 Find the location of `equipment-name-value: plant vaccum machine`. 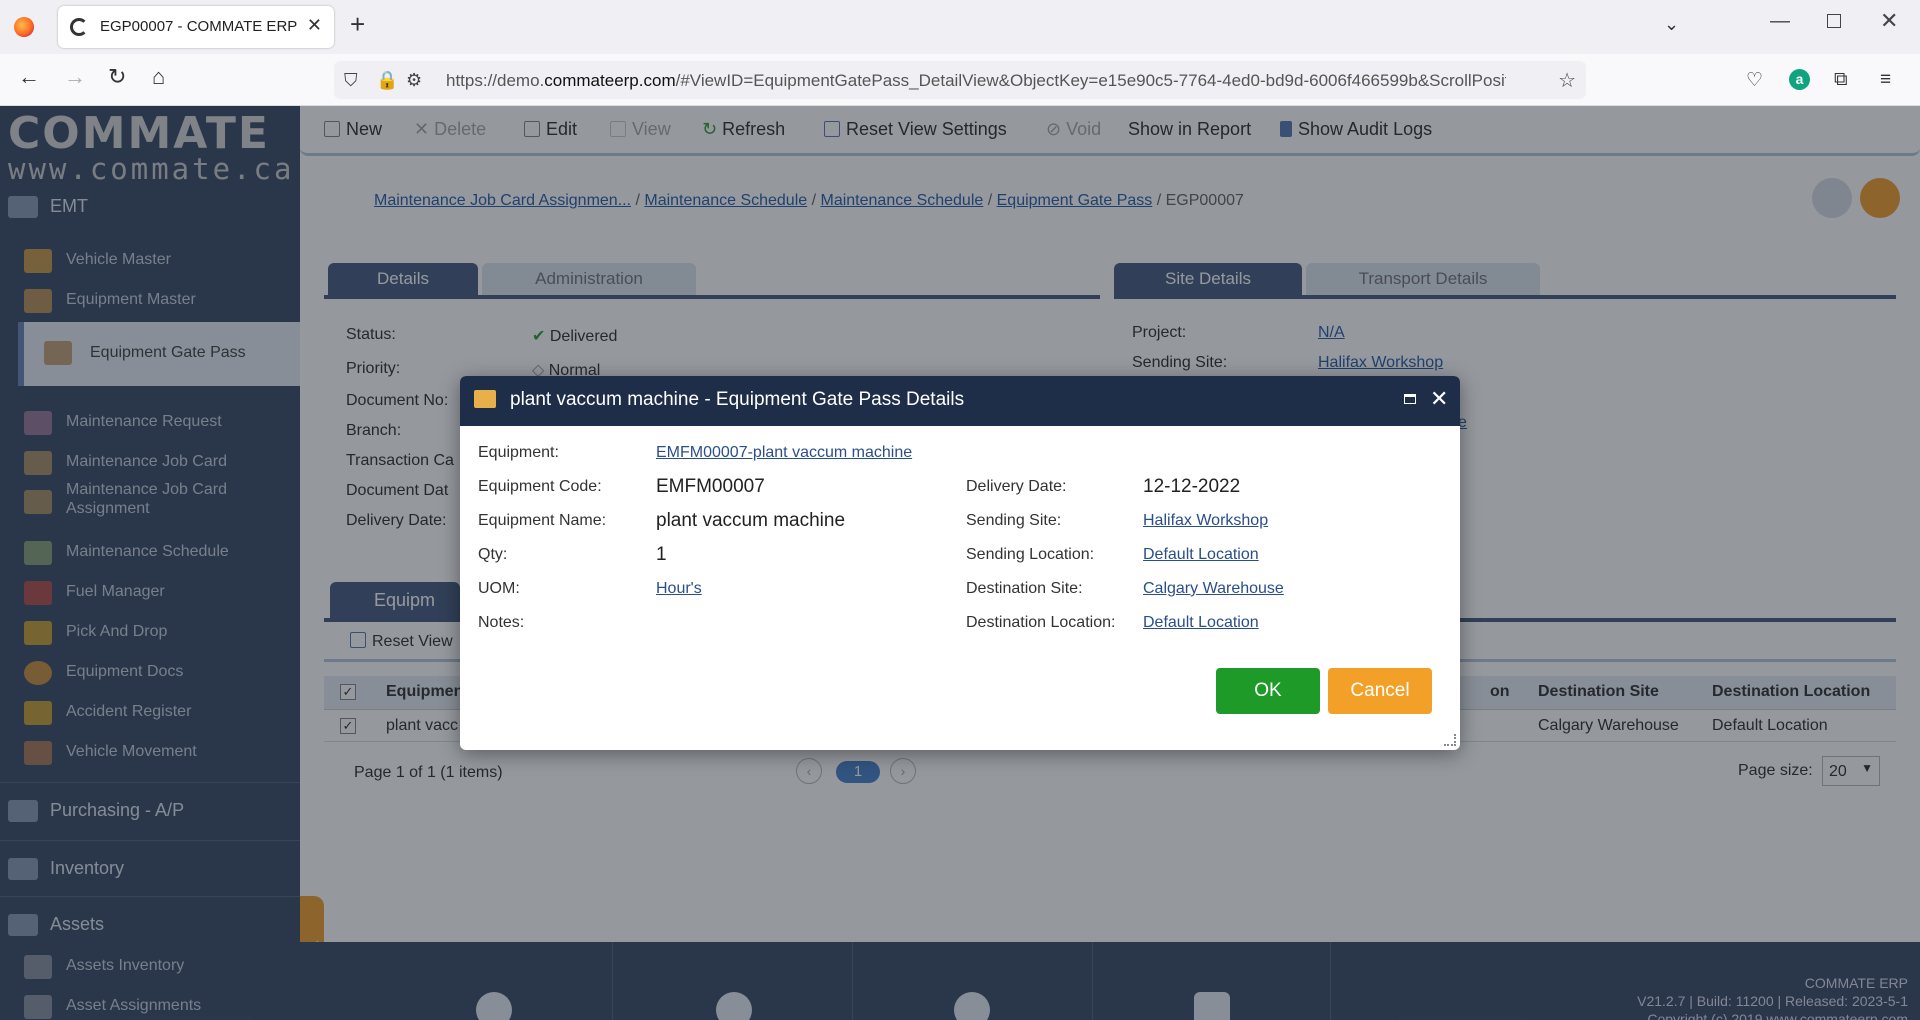

equipment-name-value: plant vaccum machine is located at coordinates (751, 520).